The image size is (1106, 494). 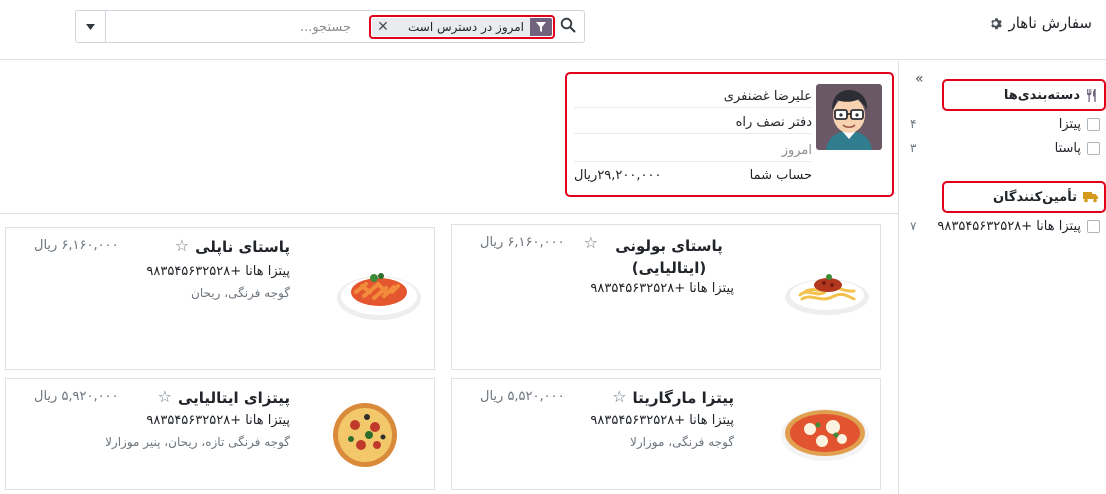 I want to click on product-ingredients: گوجه فرنگی، موزارلا, so click(x=682, y=442).